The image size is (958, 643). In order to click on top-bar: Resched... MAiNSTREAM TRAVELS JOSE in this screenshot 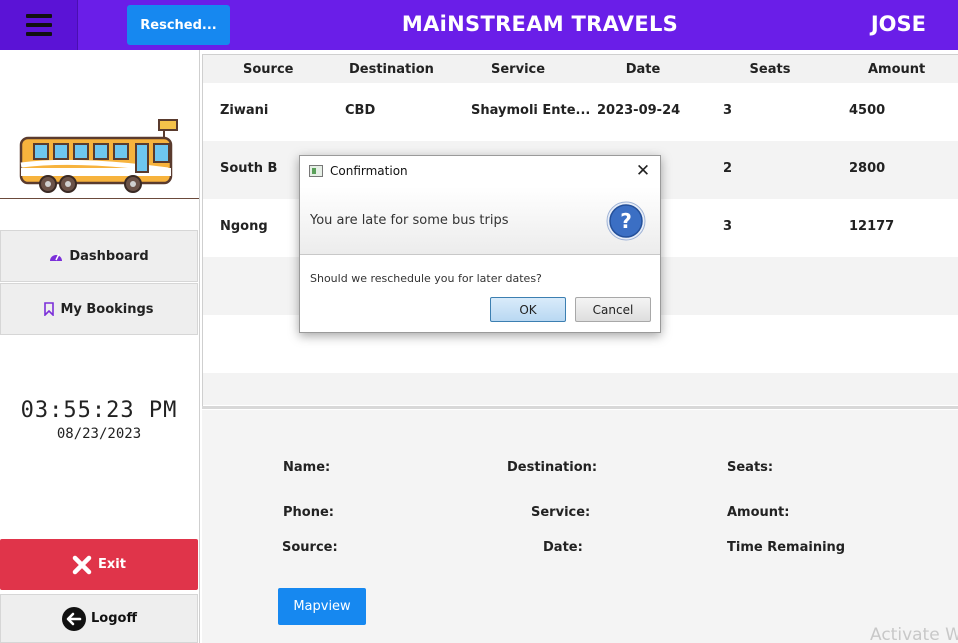, I will do `click(479, 25)`.